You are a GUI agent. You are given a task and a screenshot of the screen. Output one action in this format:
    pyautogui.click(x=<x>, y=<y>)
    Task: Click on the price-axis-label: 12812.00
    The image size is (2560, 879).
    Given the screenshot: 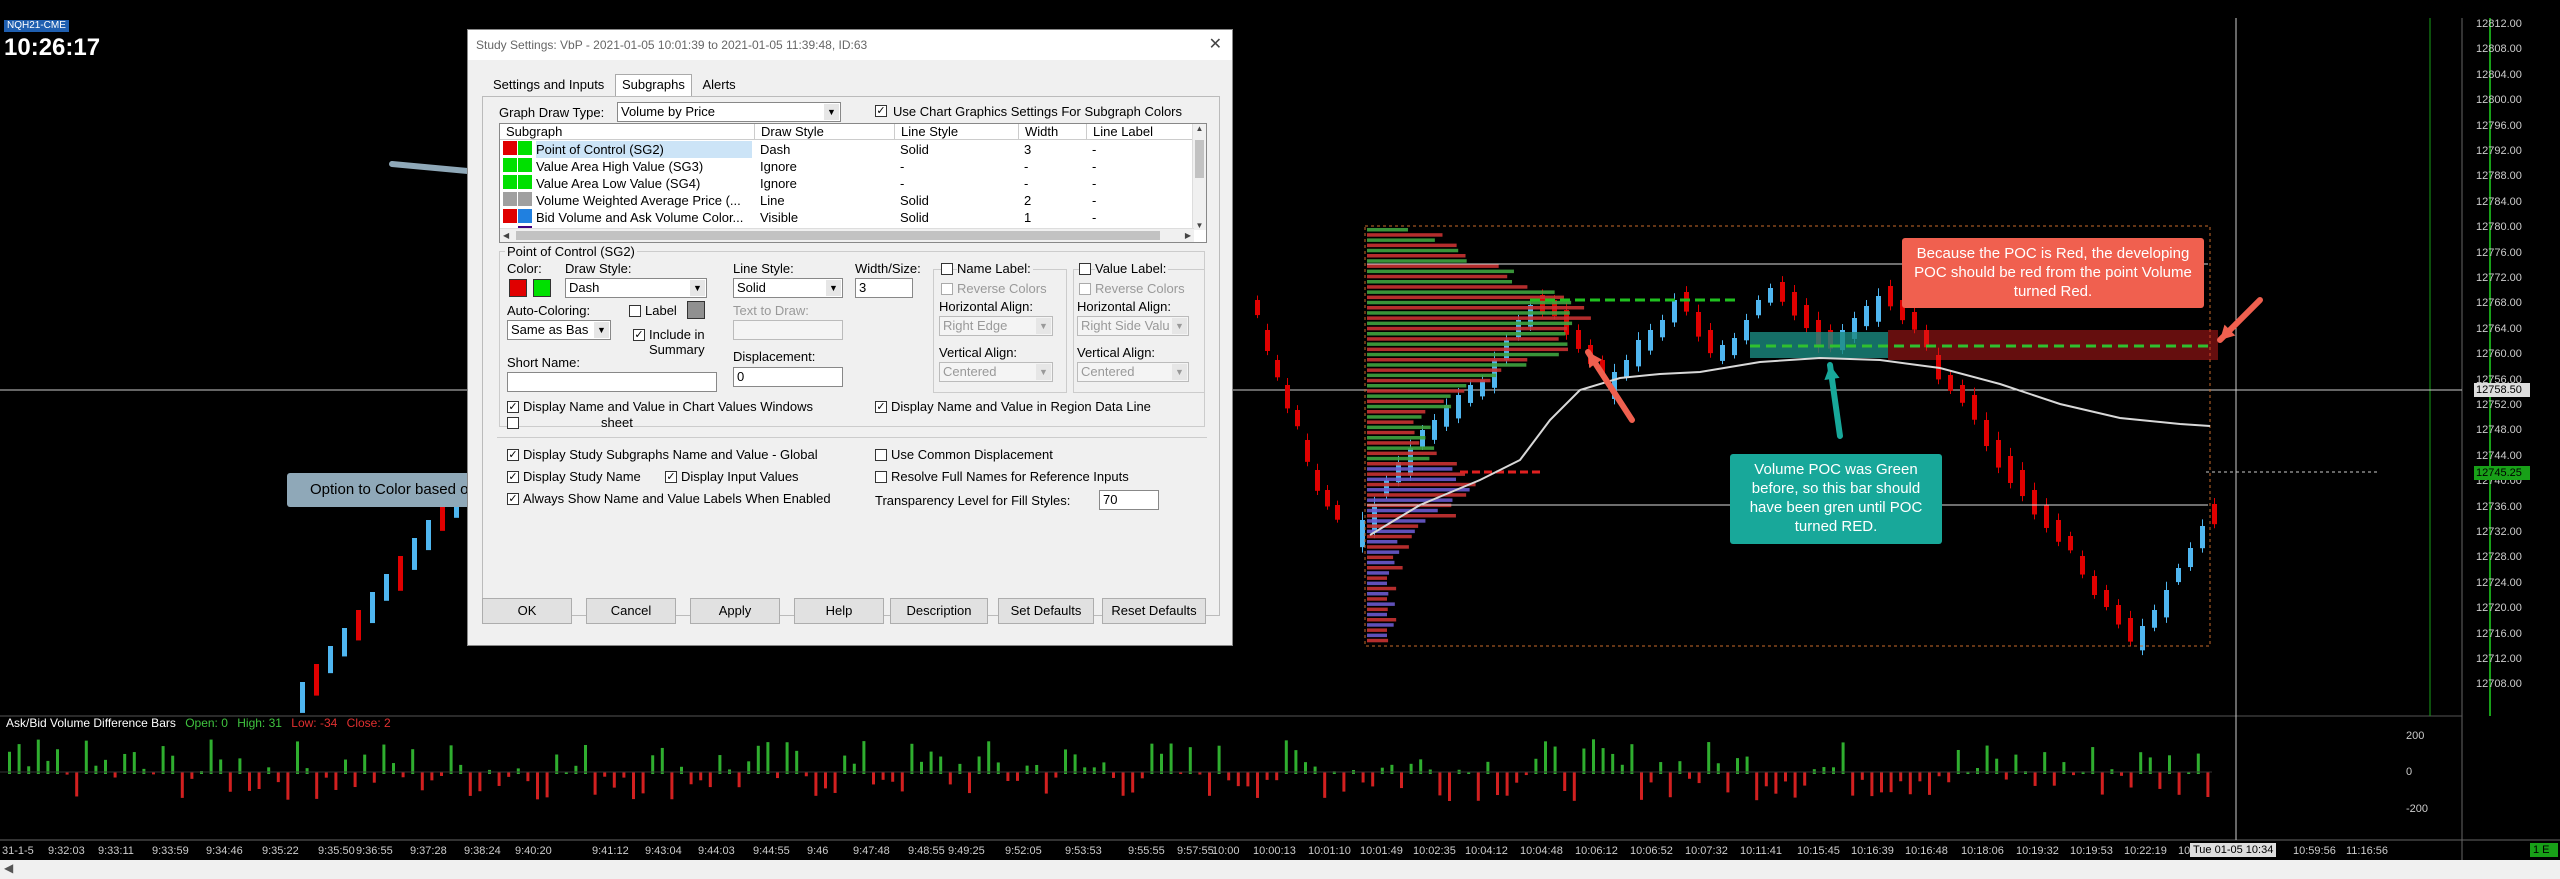 What is the action you would take?
    pyautogui.click(x=2499, y=24)
    